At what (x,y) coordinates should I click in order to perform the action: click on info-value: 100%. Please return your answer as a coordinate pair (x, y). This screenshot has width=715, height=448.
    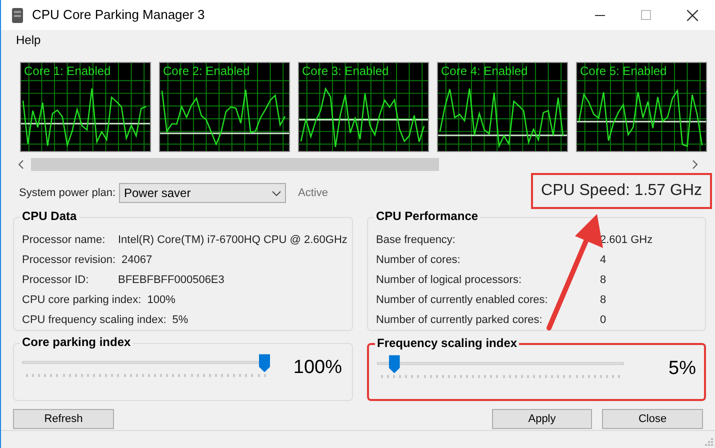
    Looking at the image, I should click on (161, 300).